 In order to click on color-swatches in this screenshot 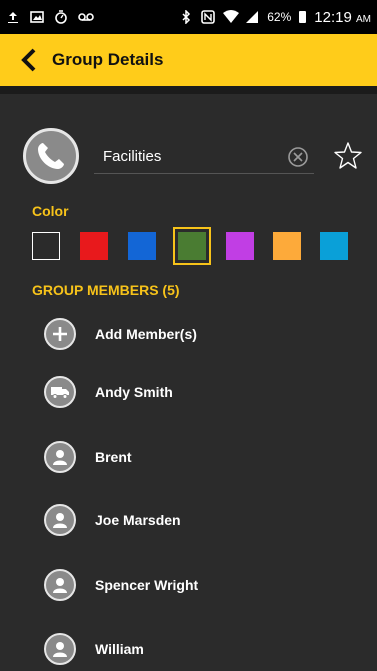, I will do `click(192, 246)`.